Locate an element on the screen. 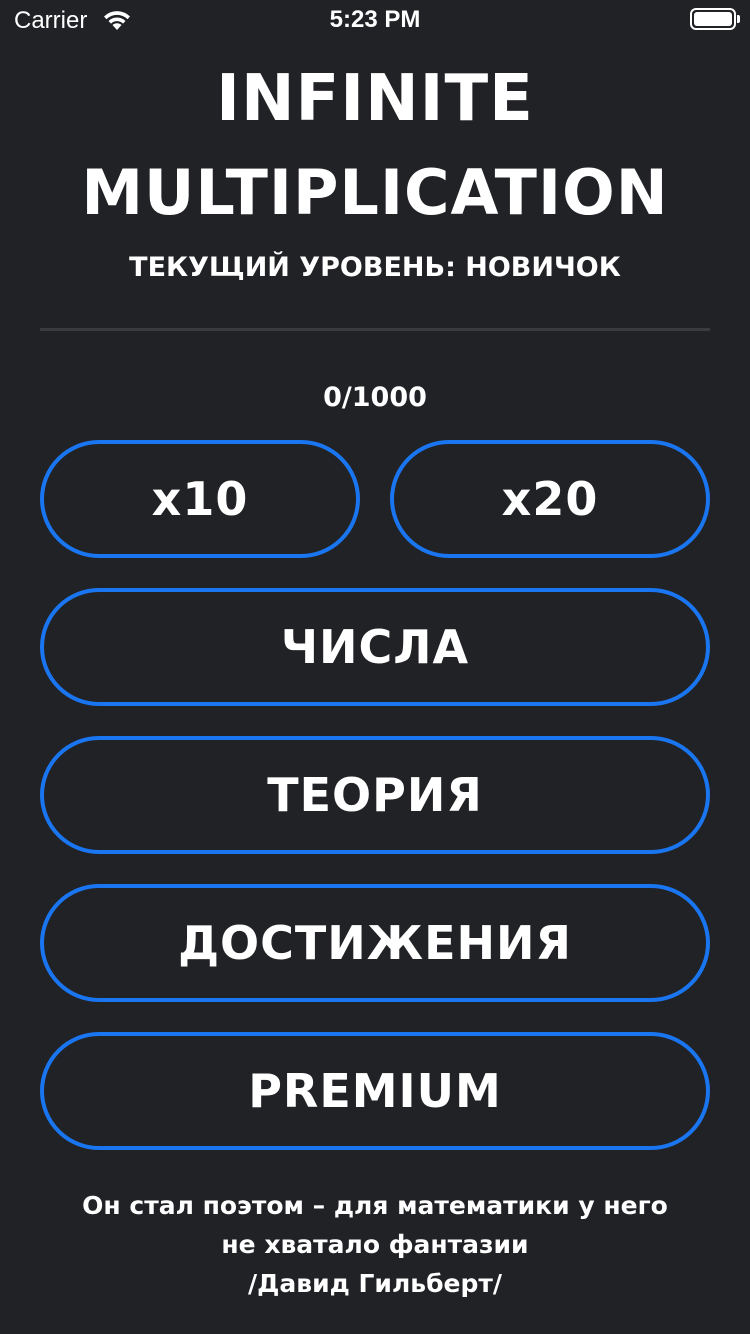 This screenshot has height=1334, width=750. quote-line1: Он стал поэтом – для математики у него is located at coordinates (375, 1205).